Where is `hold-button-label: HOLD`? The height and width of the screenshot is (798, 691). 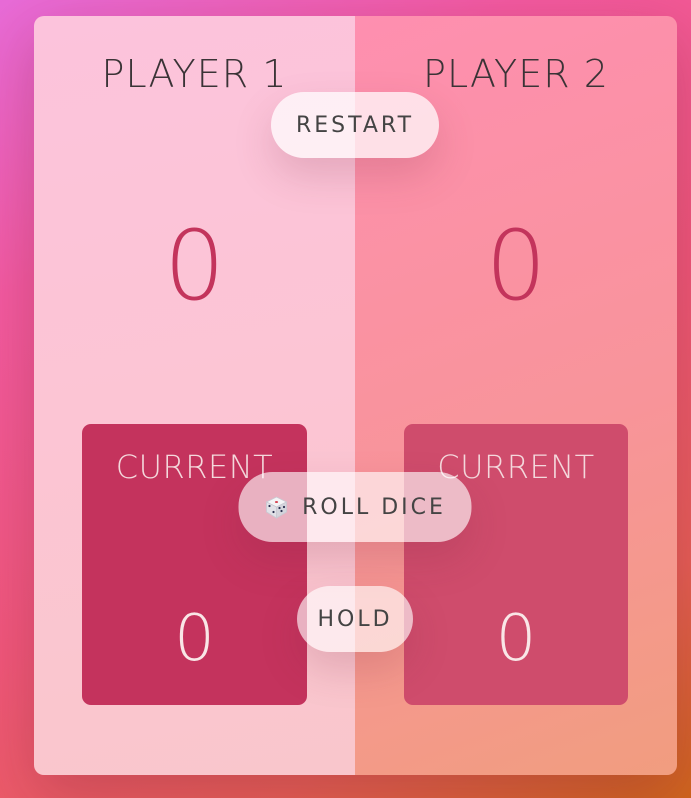
hold-button-label: HOLD is located at coordinates (355, 619).